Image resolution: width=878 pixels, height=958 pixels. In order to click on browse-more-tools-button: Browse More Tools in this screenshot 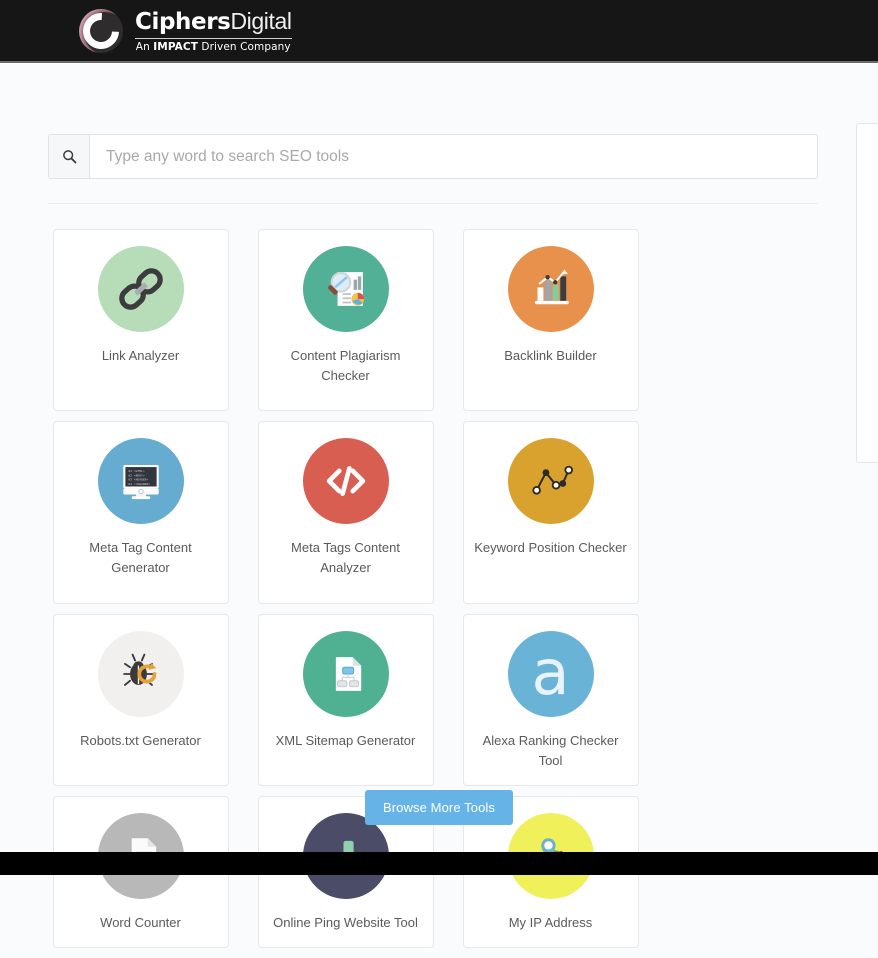, I will do `click(438, 807)`.